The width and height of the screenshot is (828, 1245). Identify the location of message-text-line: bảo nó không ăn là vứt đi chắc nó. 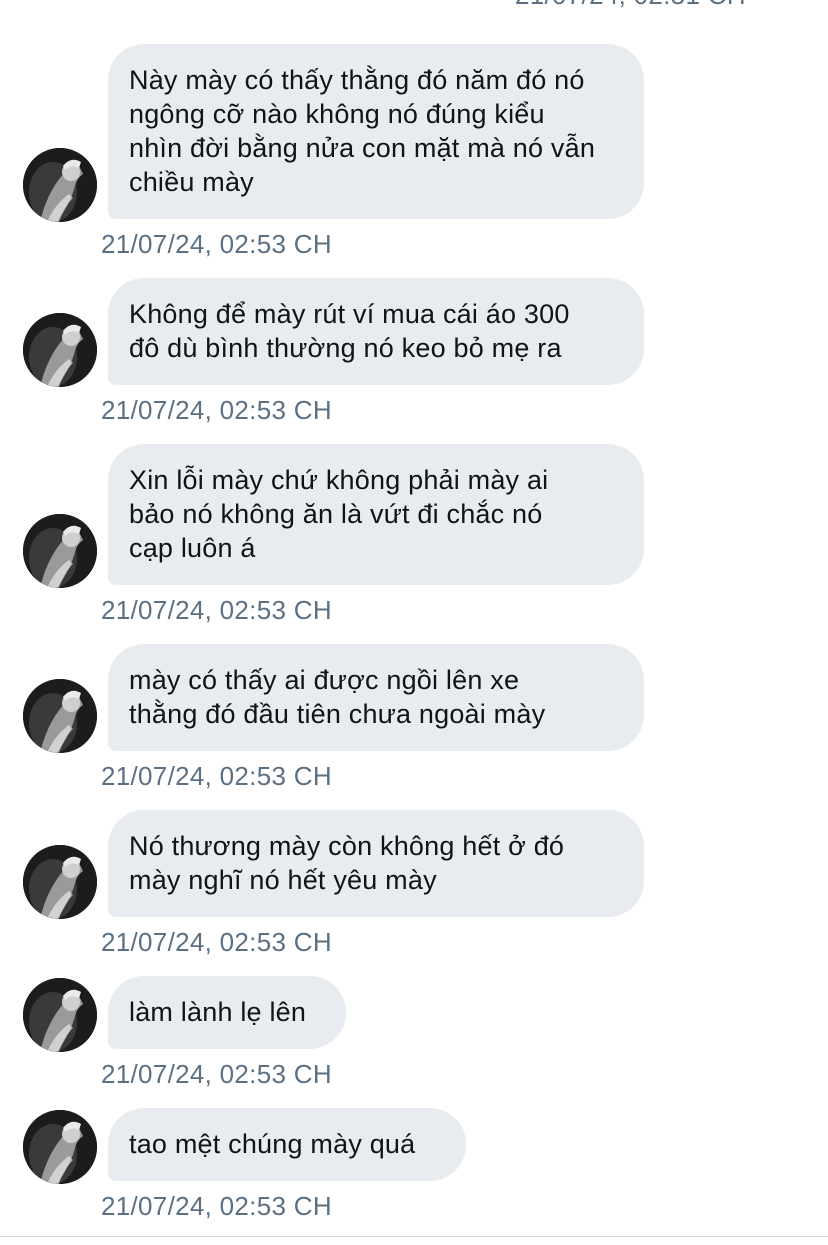
(336, 514).